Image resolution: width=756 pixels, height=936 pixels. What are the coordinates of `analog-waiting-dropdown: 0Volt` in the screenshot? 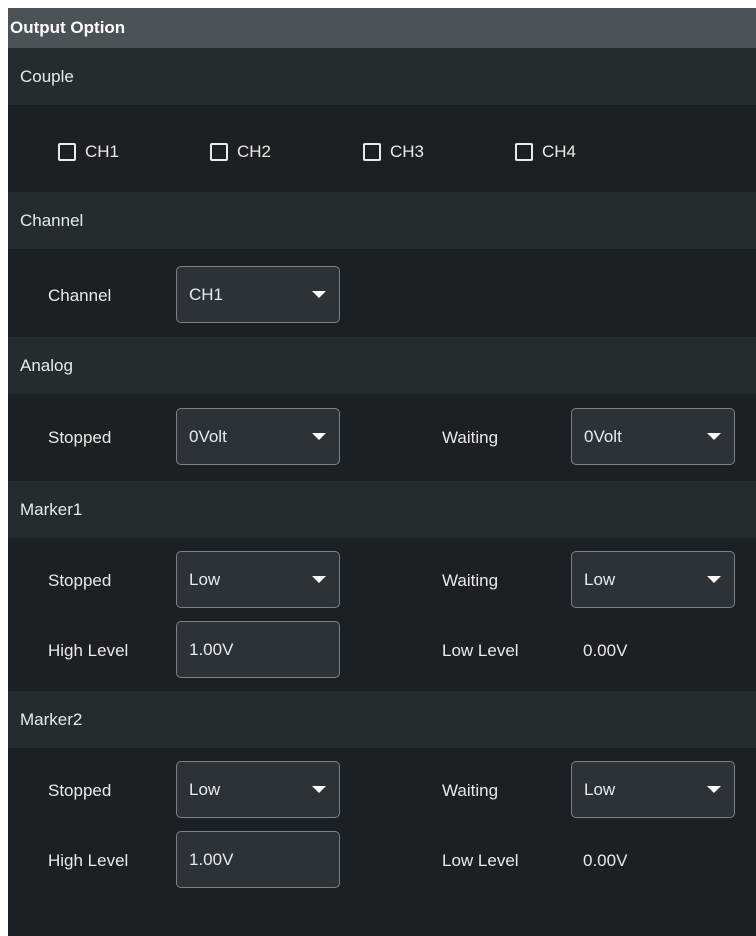 It's located at (653, 436).